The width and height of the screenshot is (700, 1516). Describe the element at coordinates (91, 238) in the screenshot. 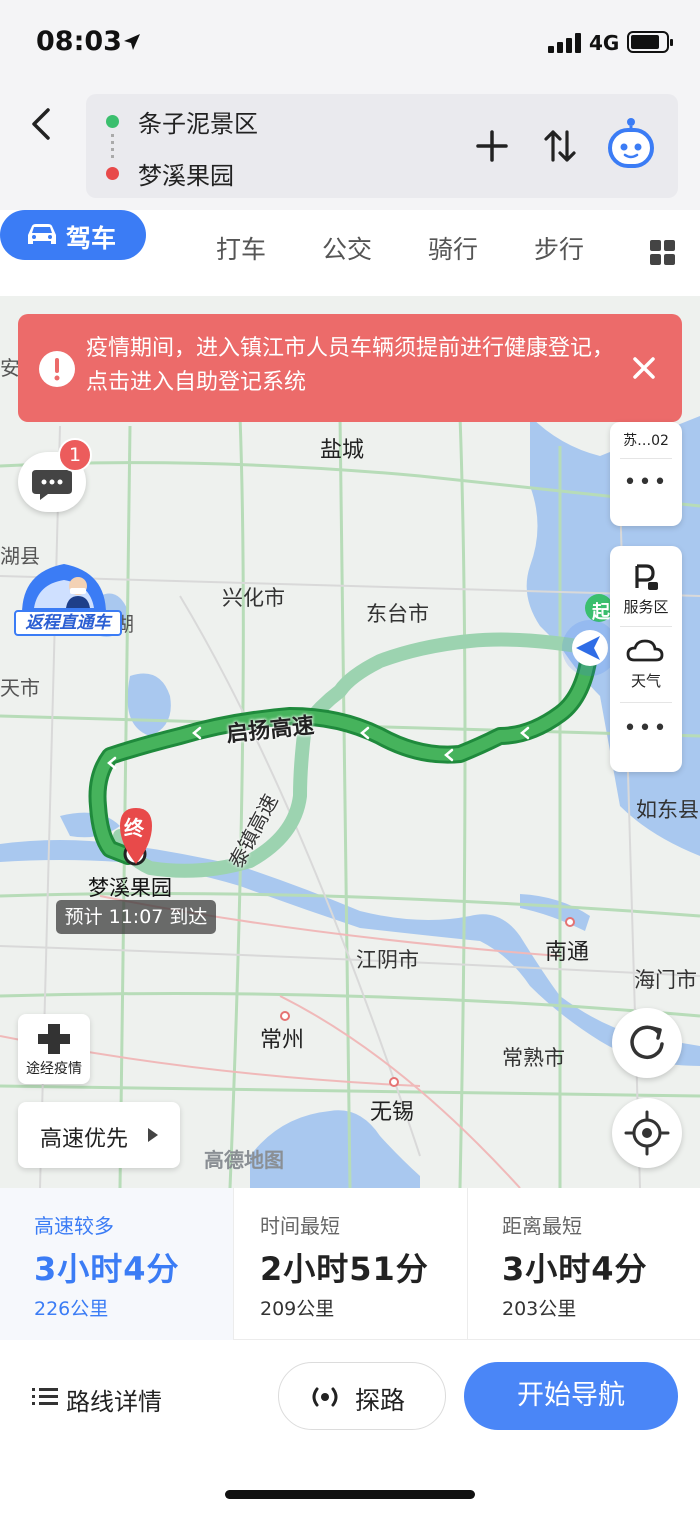

I see `tab-drive-label: 驾车` at that location.